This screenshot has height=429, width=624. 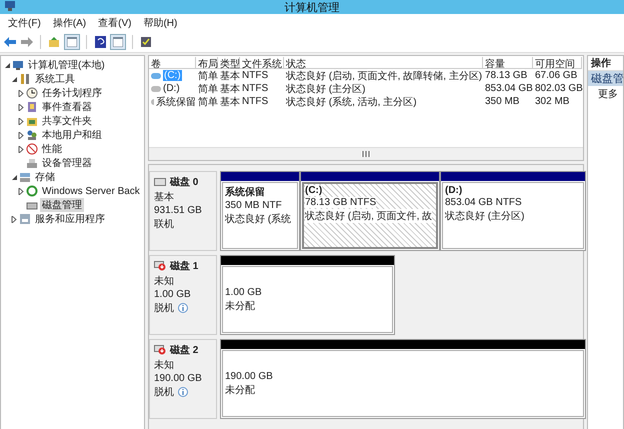 What do you see at coordinates (152, 101) in the screenshot?
I see `drive-icon` at bounding box center [152, 101].